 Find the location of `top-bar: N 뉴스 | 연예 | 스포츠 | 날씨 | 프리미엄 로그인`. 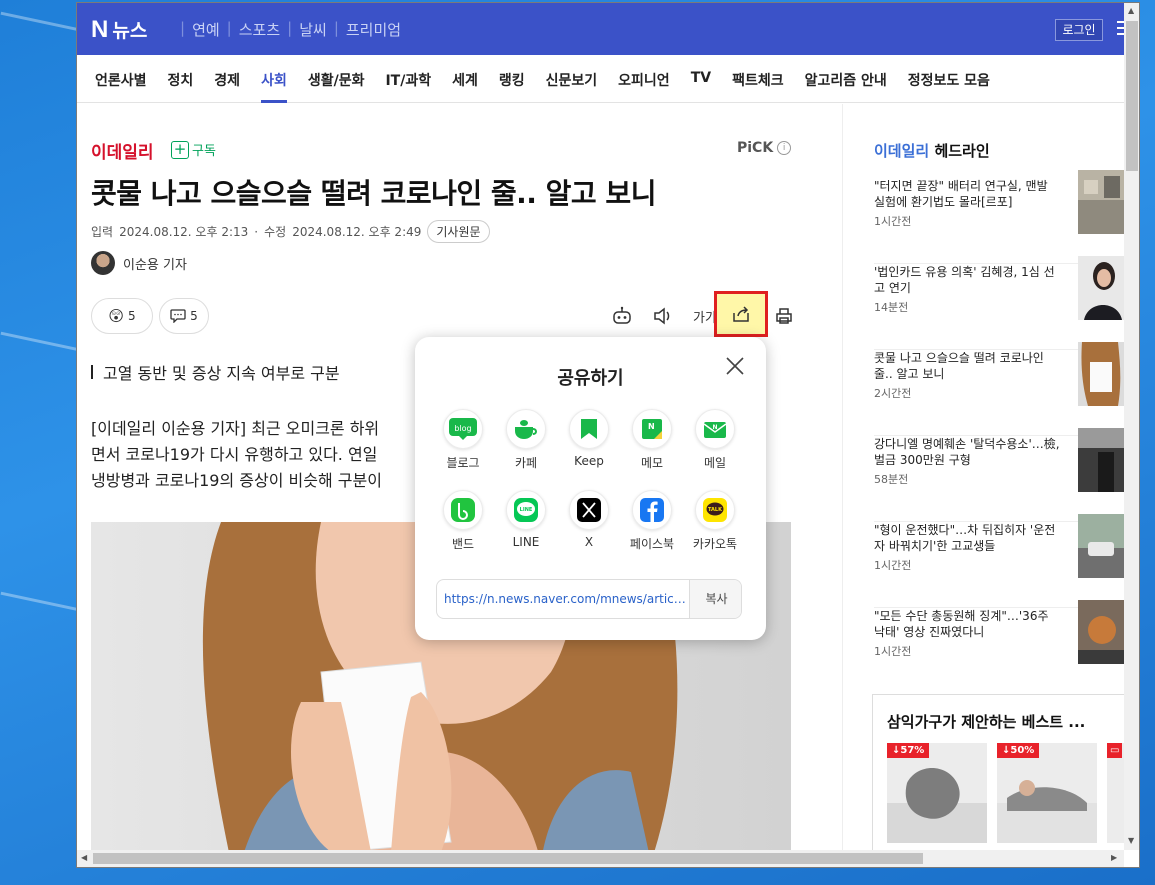

top-bar: N 뉴스 | 연예 | 스포츠 | 날씨 | 프리미엄 로그인 is located at coordinates (600, 29).